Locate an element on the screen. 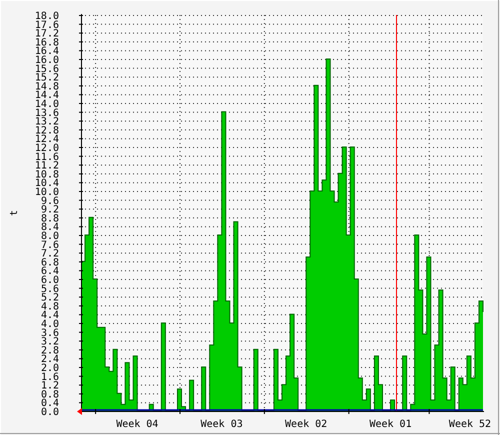  y-tick-label: 18.0 is located at coordinates (46, 16).